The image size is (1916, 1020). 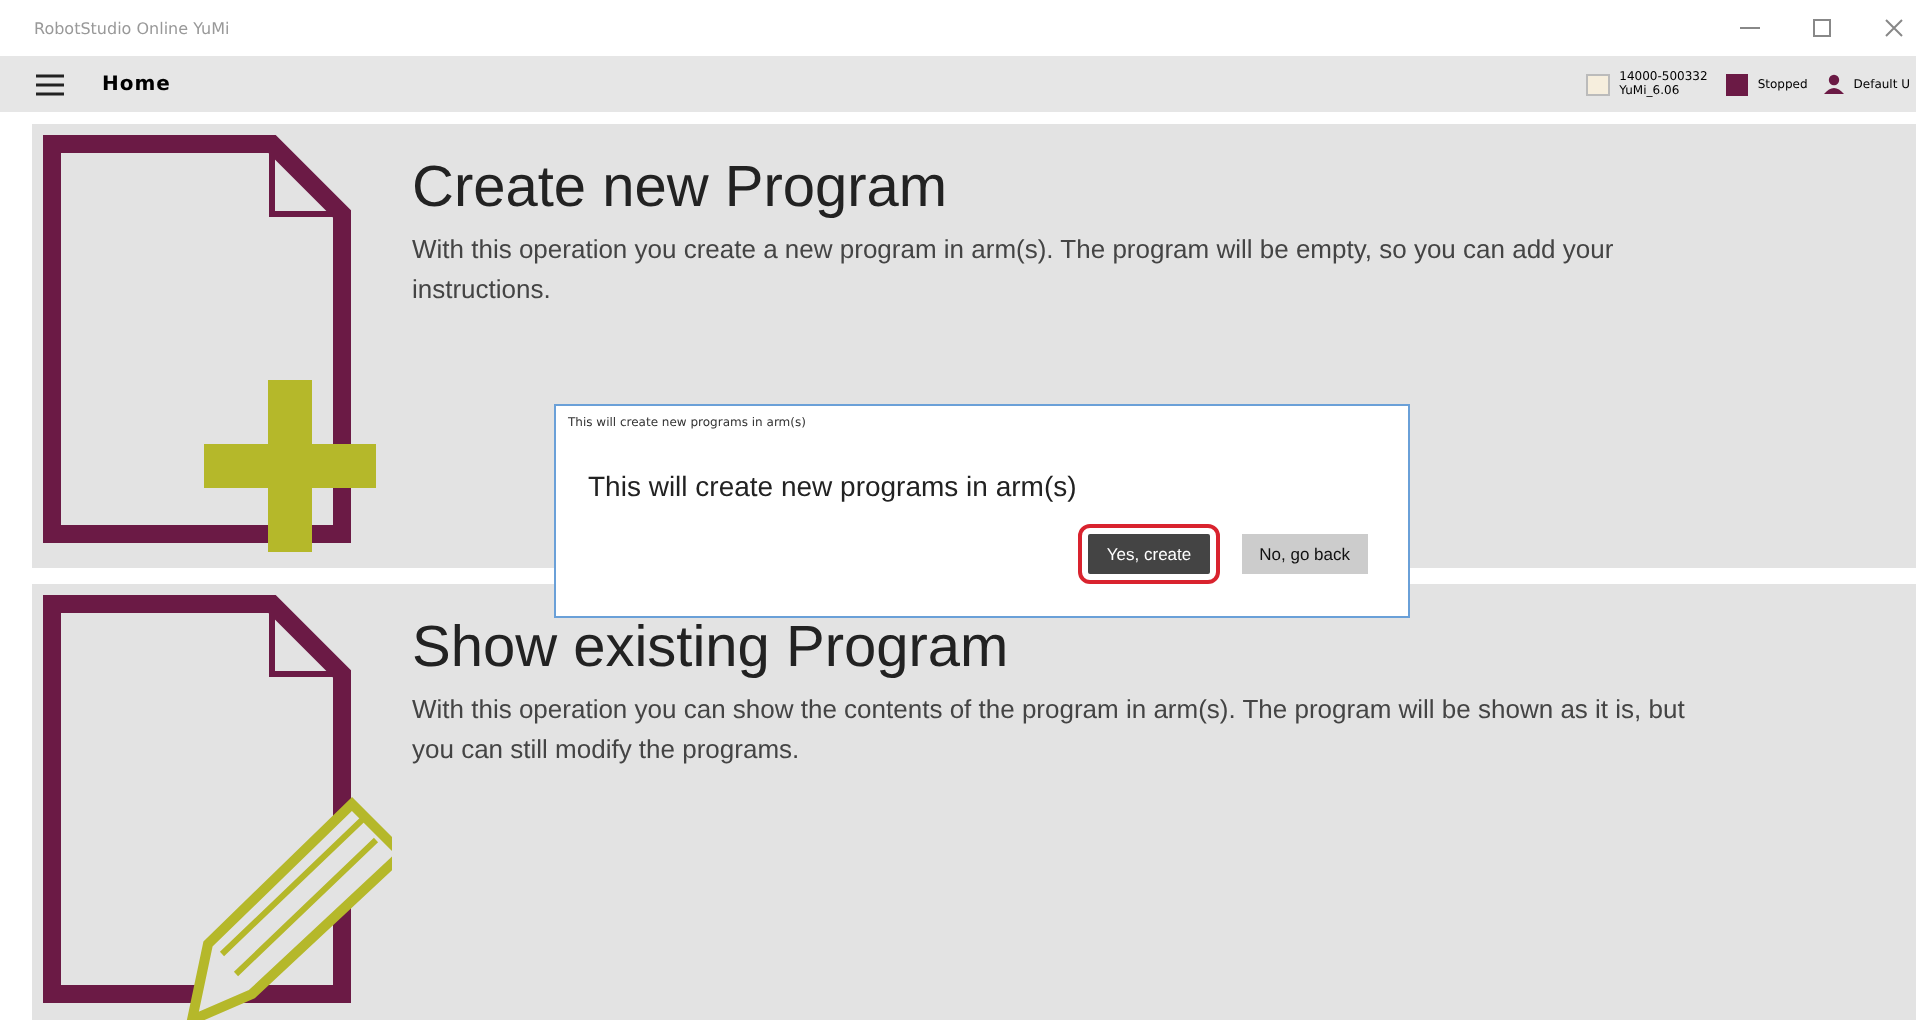 What do you see at coordinates (1833, 84) in the screenshot?
I see `user-icon` at bounding box center [1833, 84].